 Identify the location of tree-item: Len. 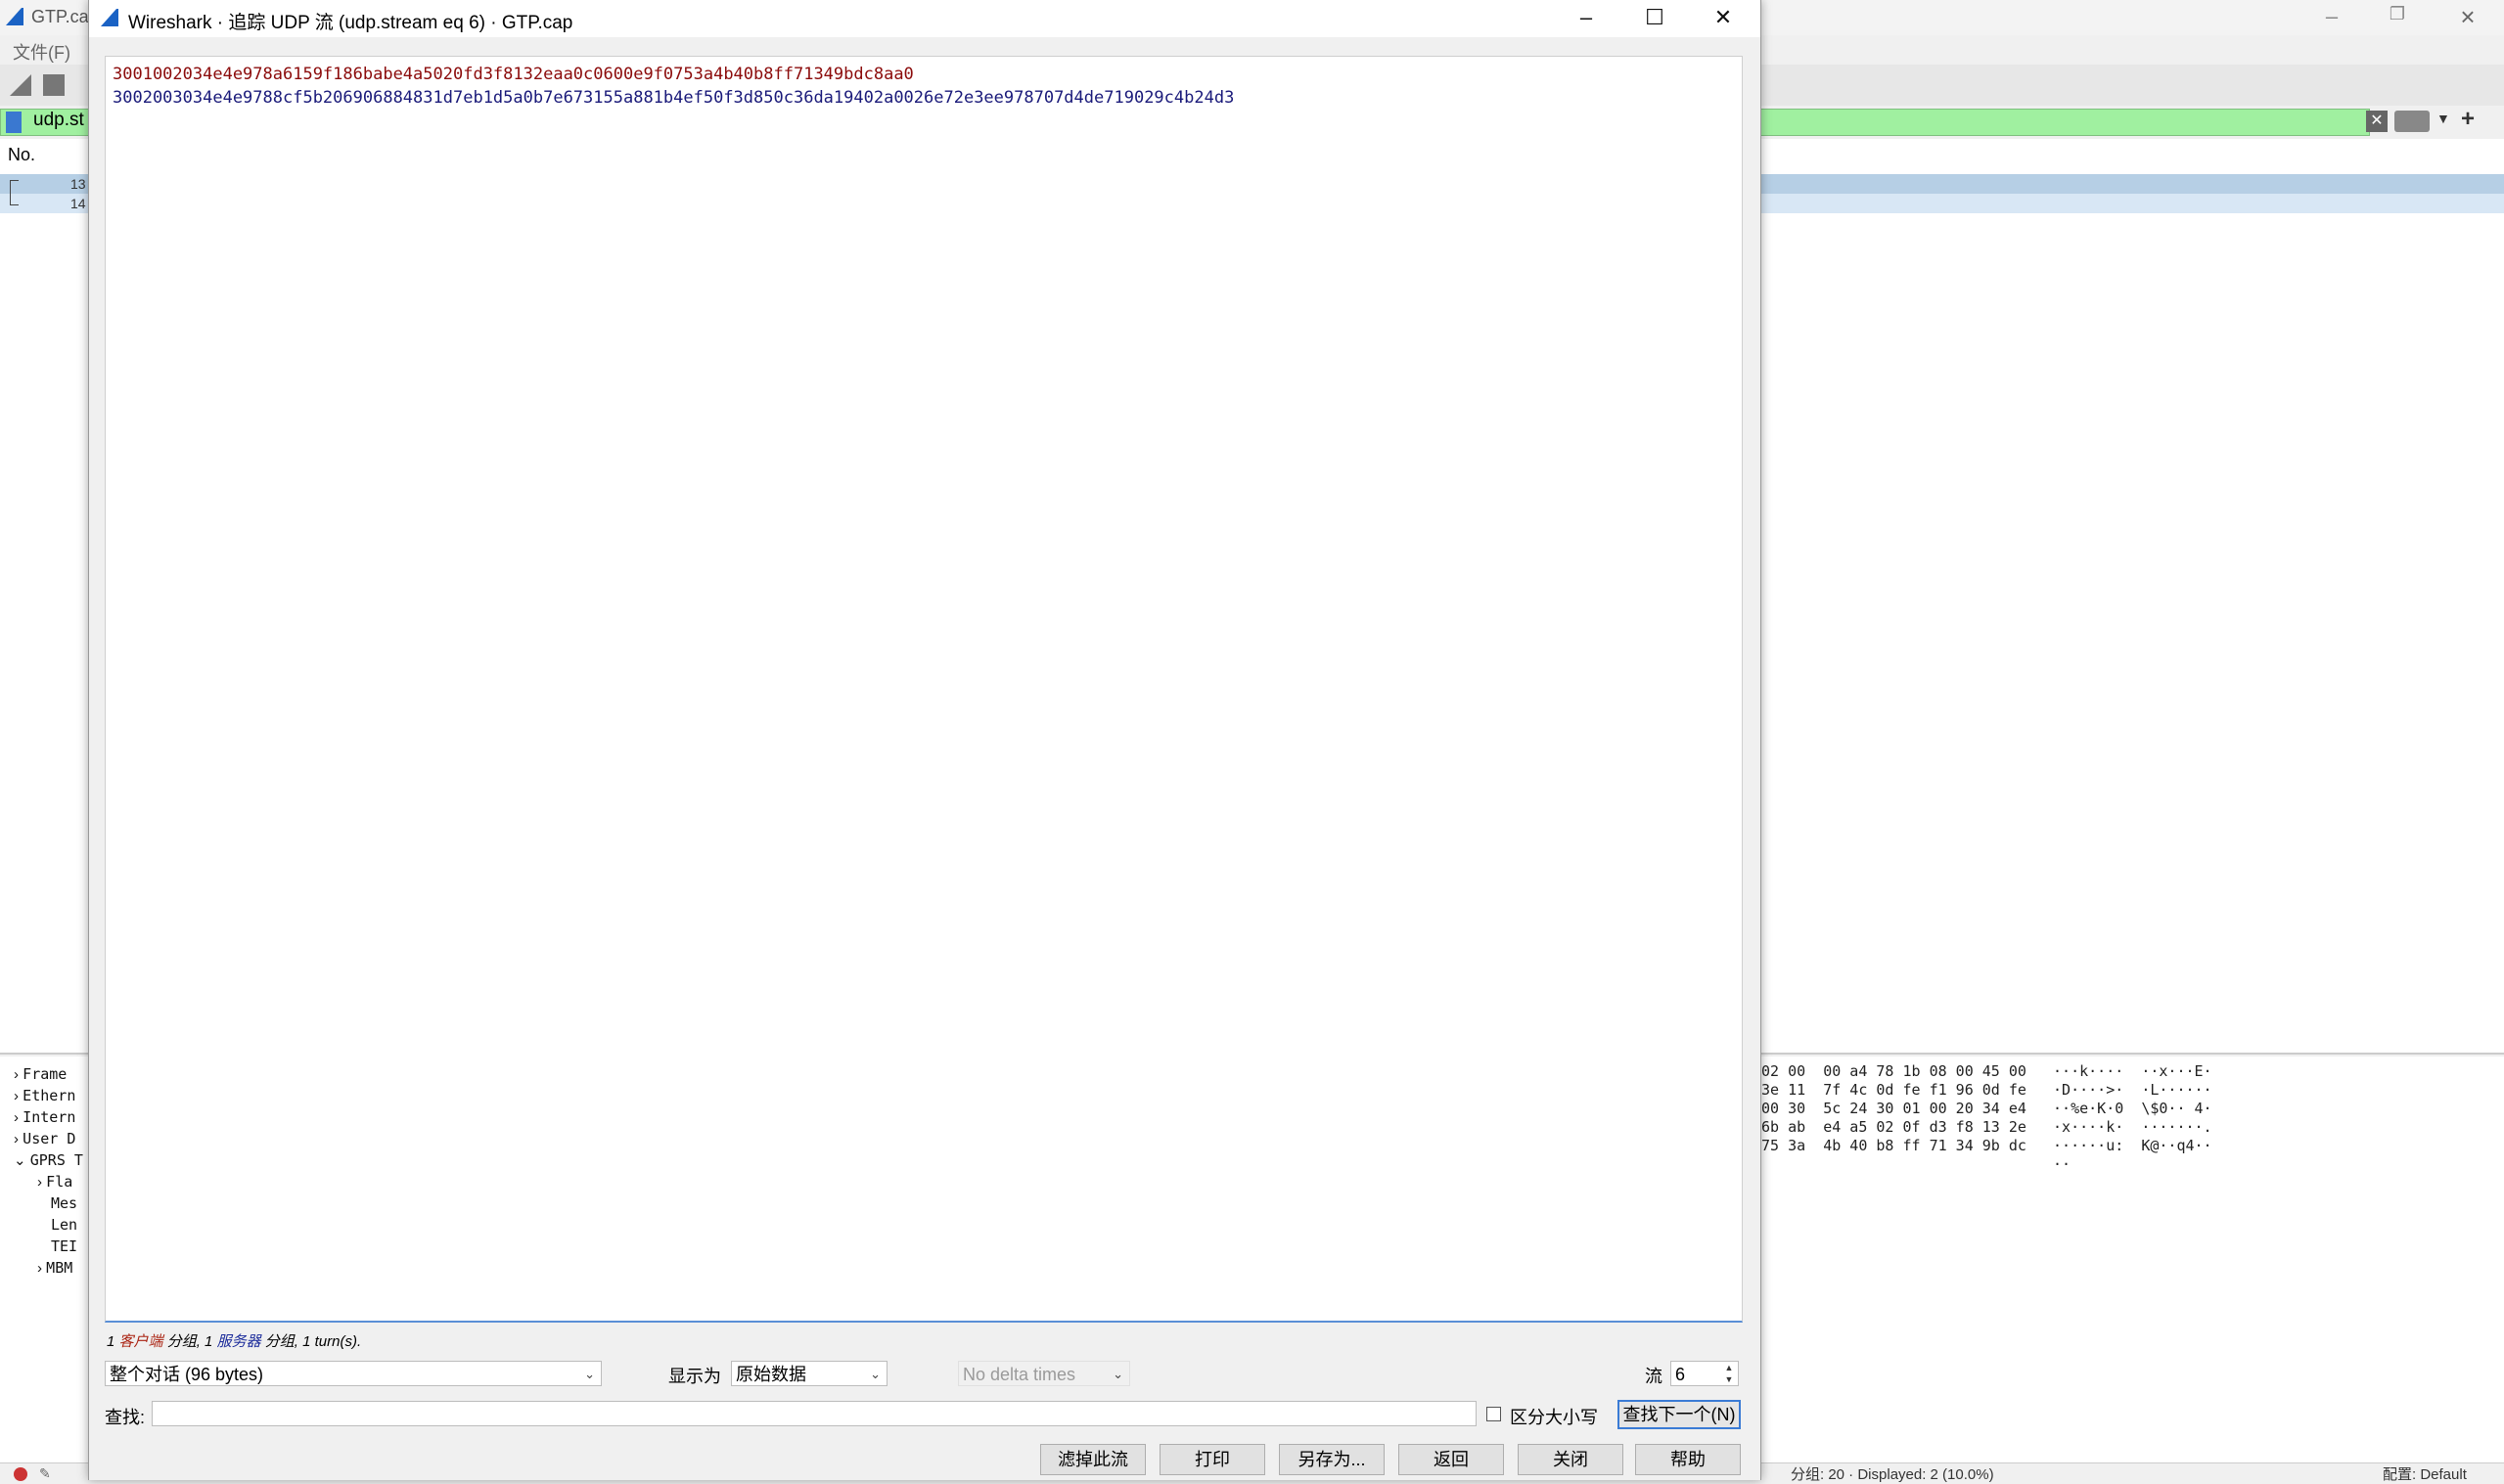
(64, 1225).